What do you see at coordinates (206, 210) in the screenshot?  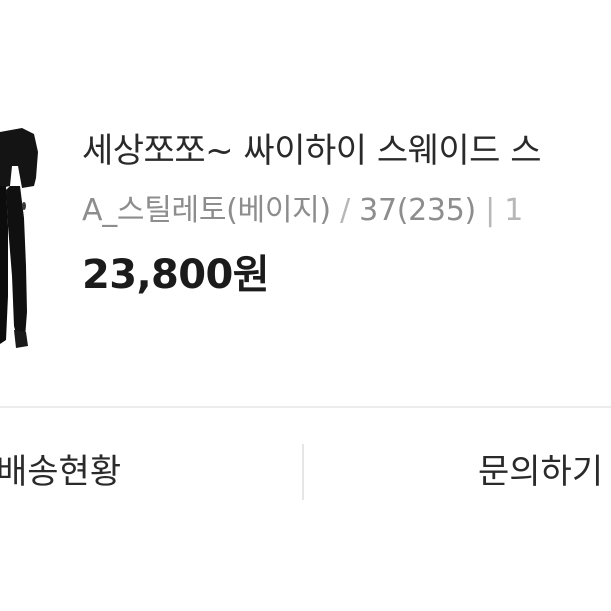 I see `option-name: A_스틸레토(베이지)` at bounding box center [206, 210].